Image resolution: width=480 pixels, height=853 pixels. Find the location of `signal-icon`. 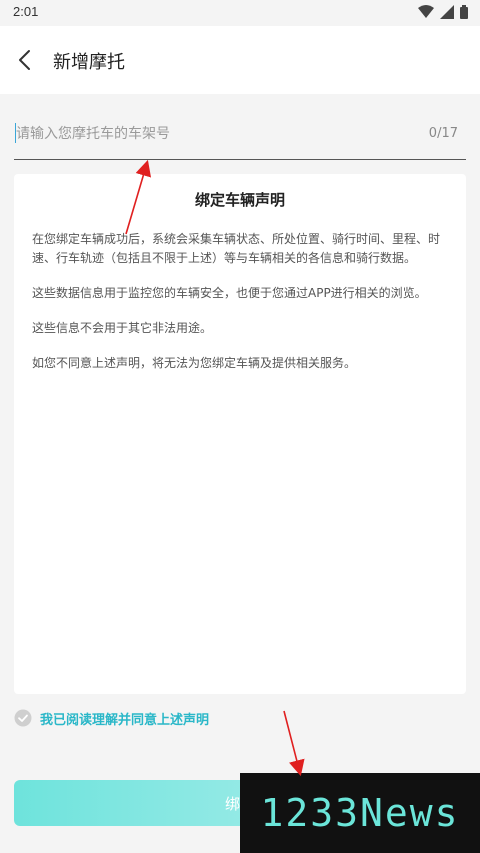

signal-icon is located at coordinates (447, 12).